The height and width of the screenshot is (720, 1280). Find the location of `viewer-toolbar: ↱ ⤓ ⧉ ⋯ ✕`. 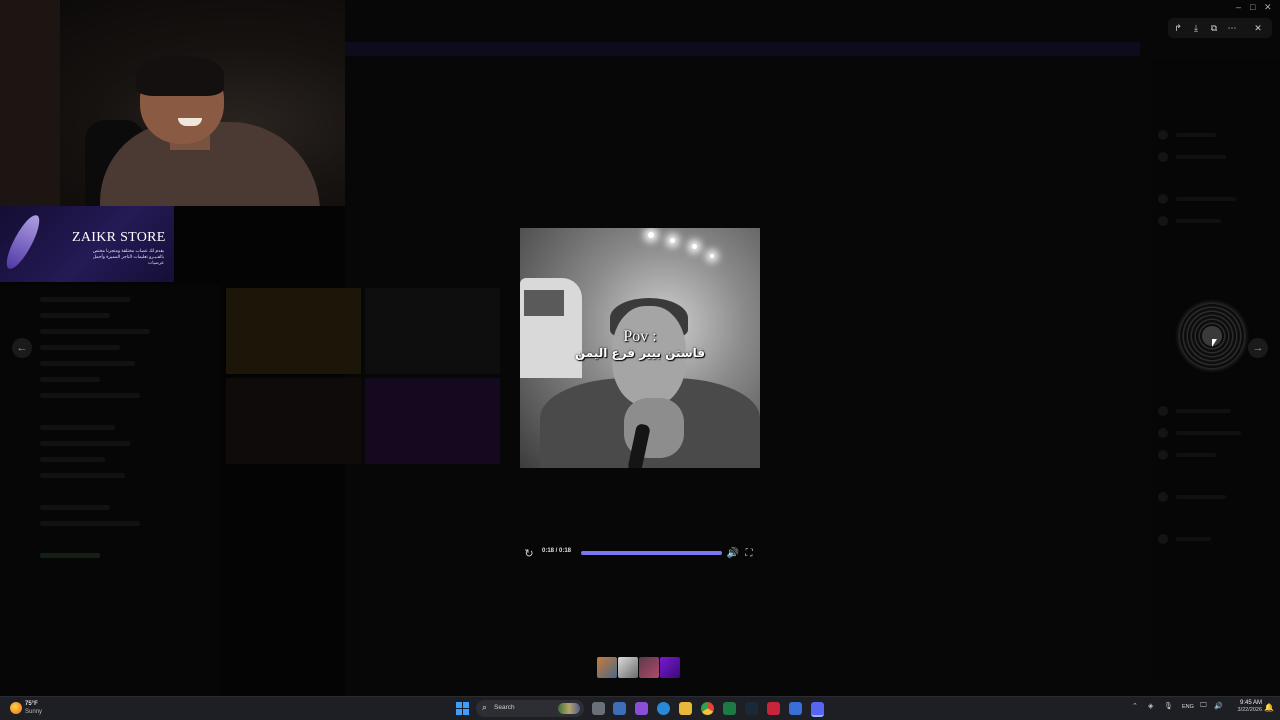

viewer-toolbar: ↱ ⤓ ⧉ ⋯ ✕ is located at coordinates (1220, 28).